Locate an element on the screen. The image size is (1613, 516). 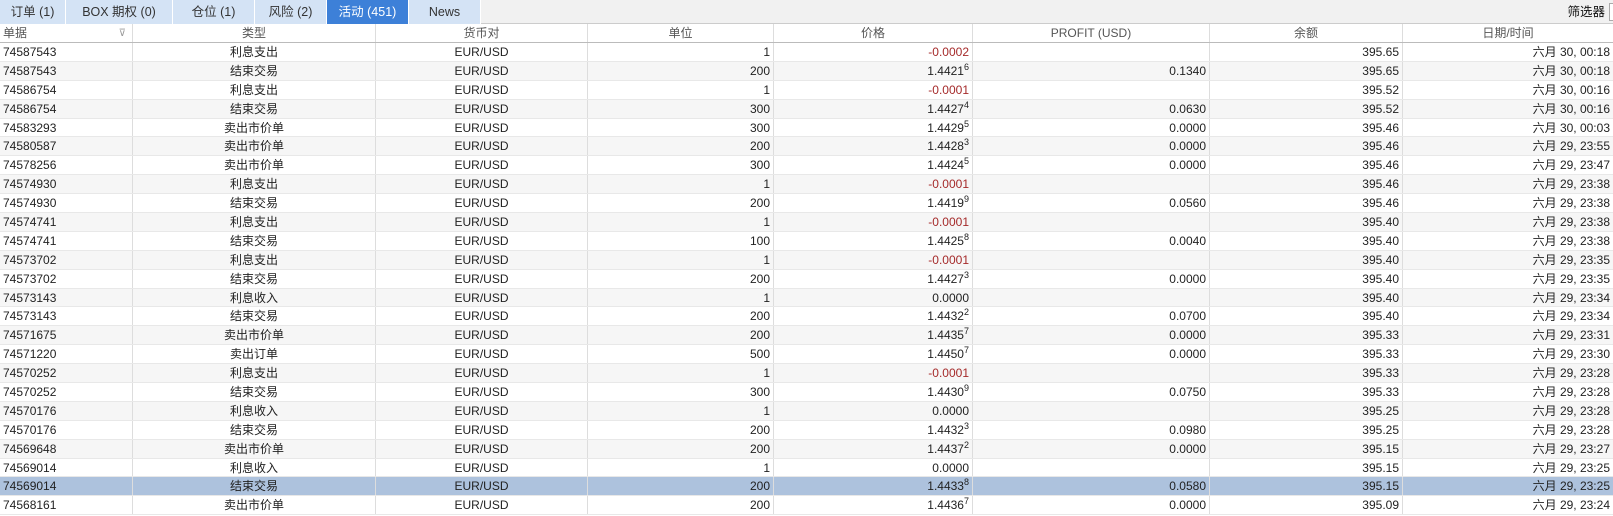
cell-价格: 1.44283 is located at coordinates (873, 146).